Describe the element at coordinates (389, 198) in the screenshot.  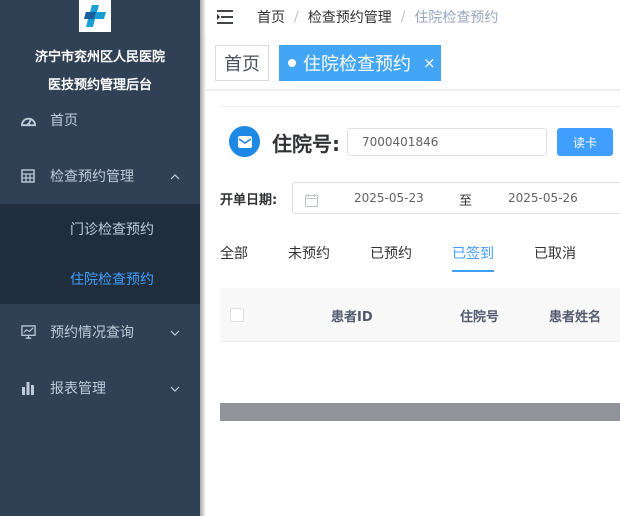
I see `date-start-input: 2025-05-23` at that location.